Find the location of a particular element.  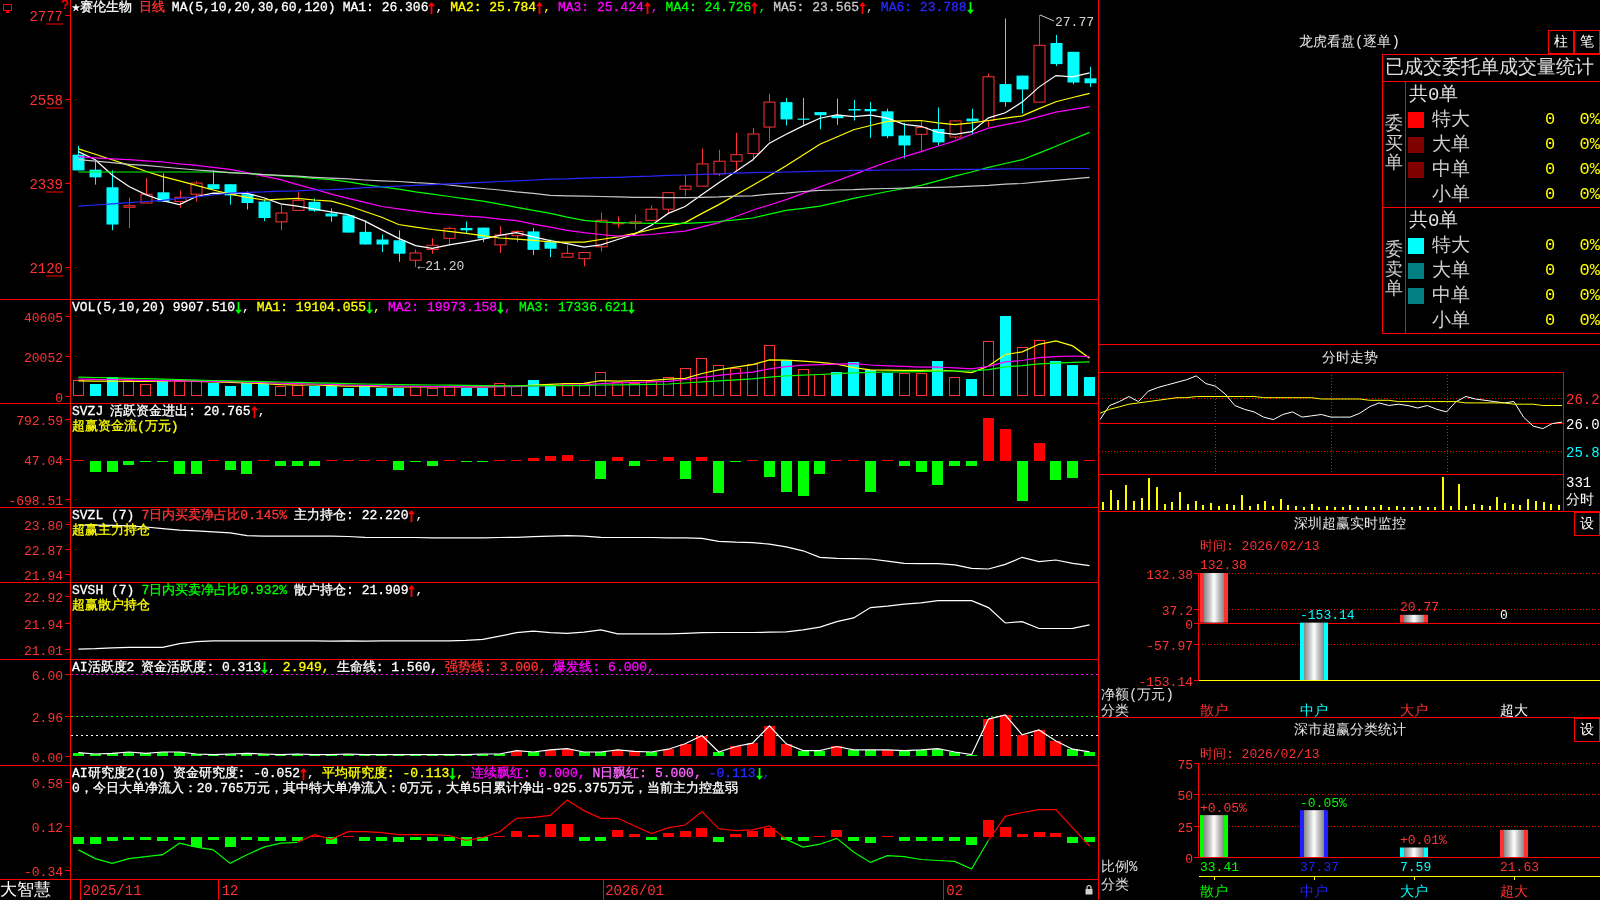

indicator-text: 9907.510 is located at coordinates (204, 307).